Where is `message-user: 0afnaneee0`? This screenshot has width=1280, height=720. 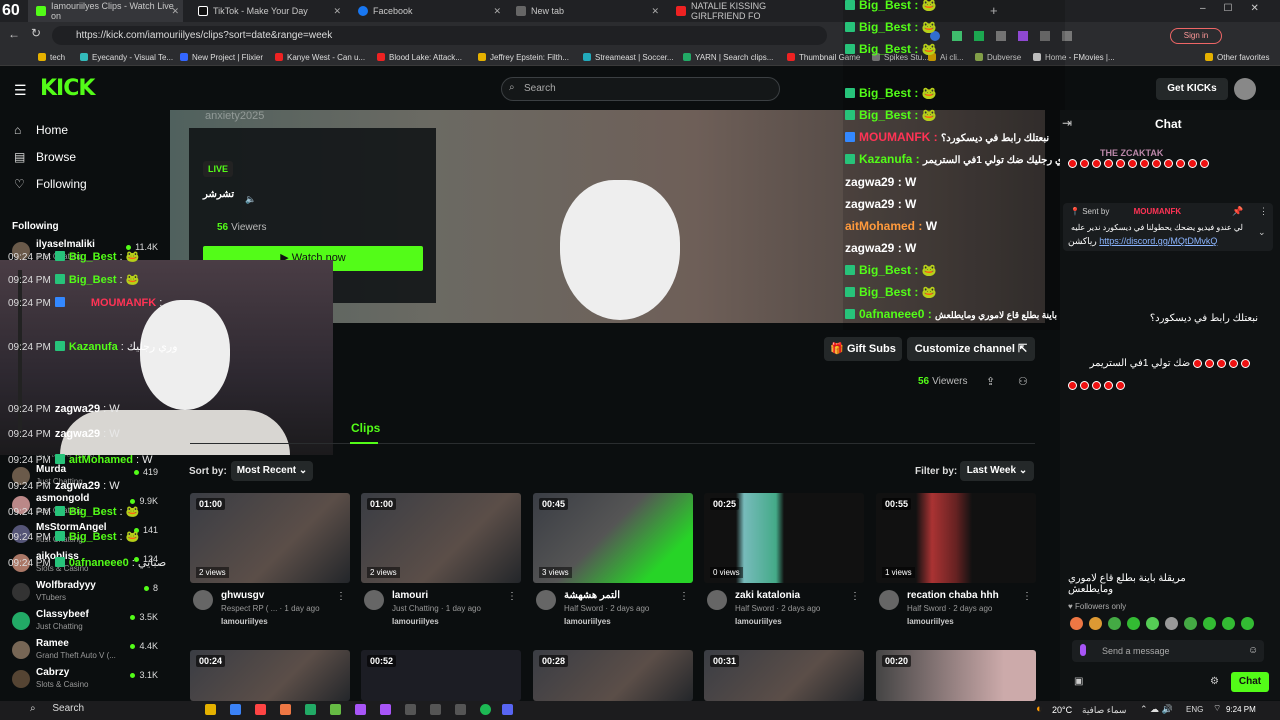
message-user: 0afnaneee0 is located at coordinates (99, 563).